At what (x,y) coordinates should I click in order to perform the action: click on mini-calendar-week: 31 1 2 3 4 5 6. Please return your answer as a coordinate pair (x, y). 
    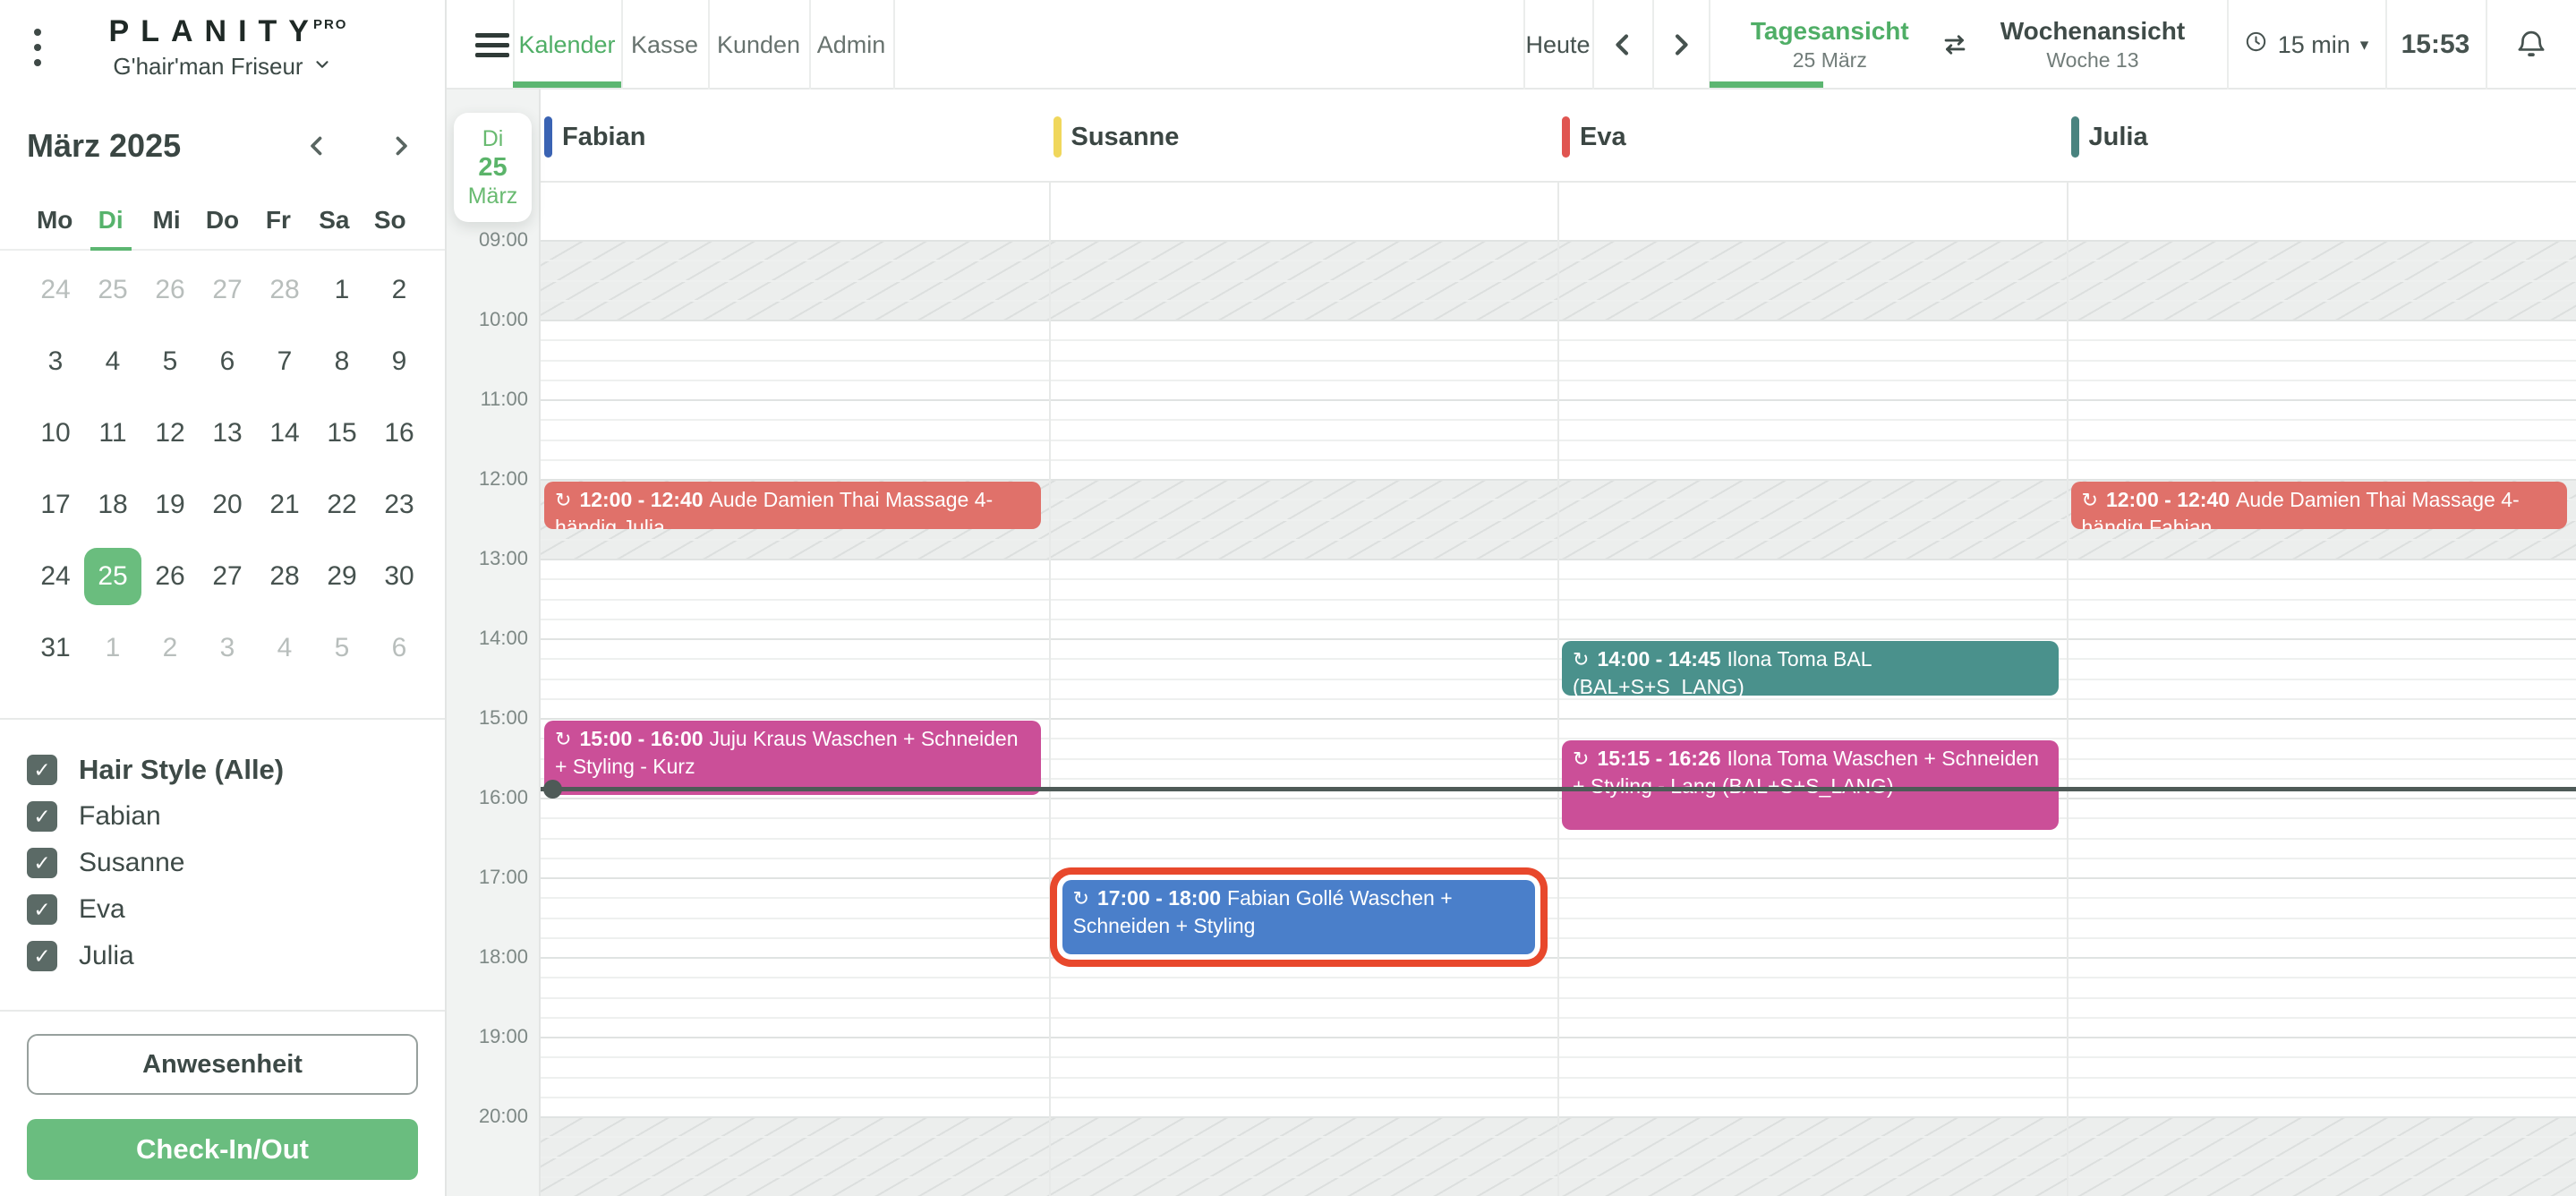
    Looking at the image, I should click on (222, 648).